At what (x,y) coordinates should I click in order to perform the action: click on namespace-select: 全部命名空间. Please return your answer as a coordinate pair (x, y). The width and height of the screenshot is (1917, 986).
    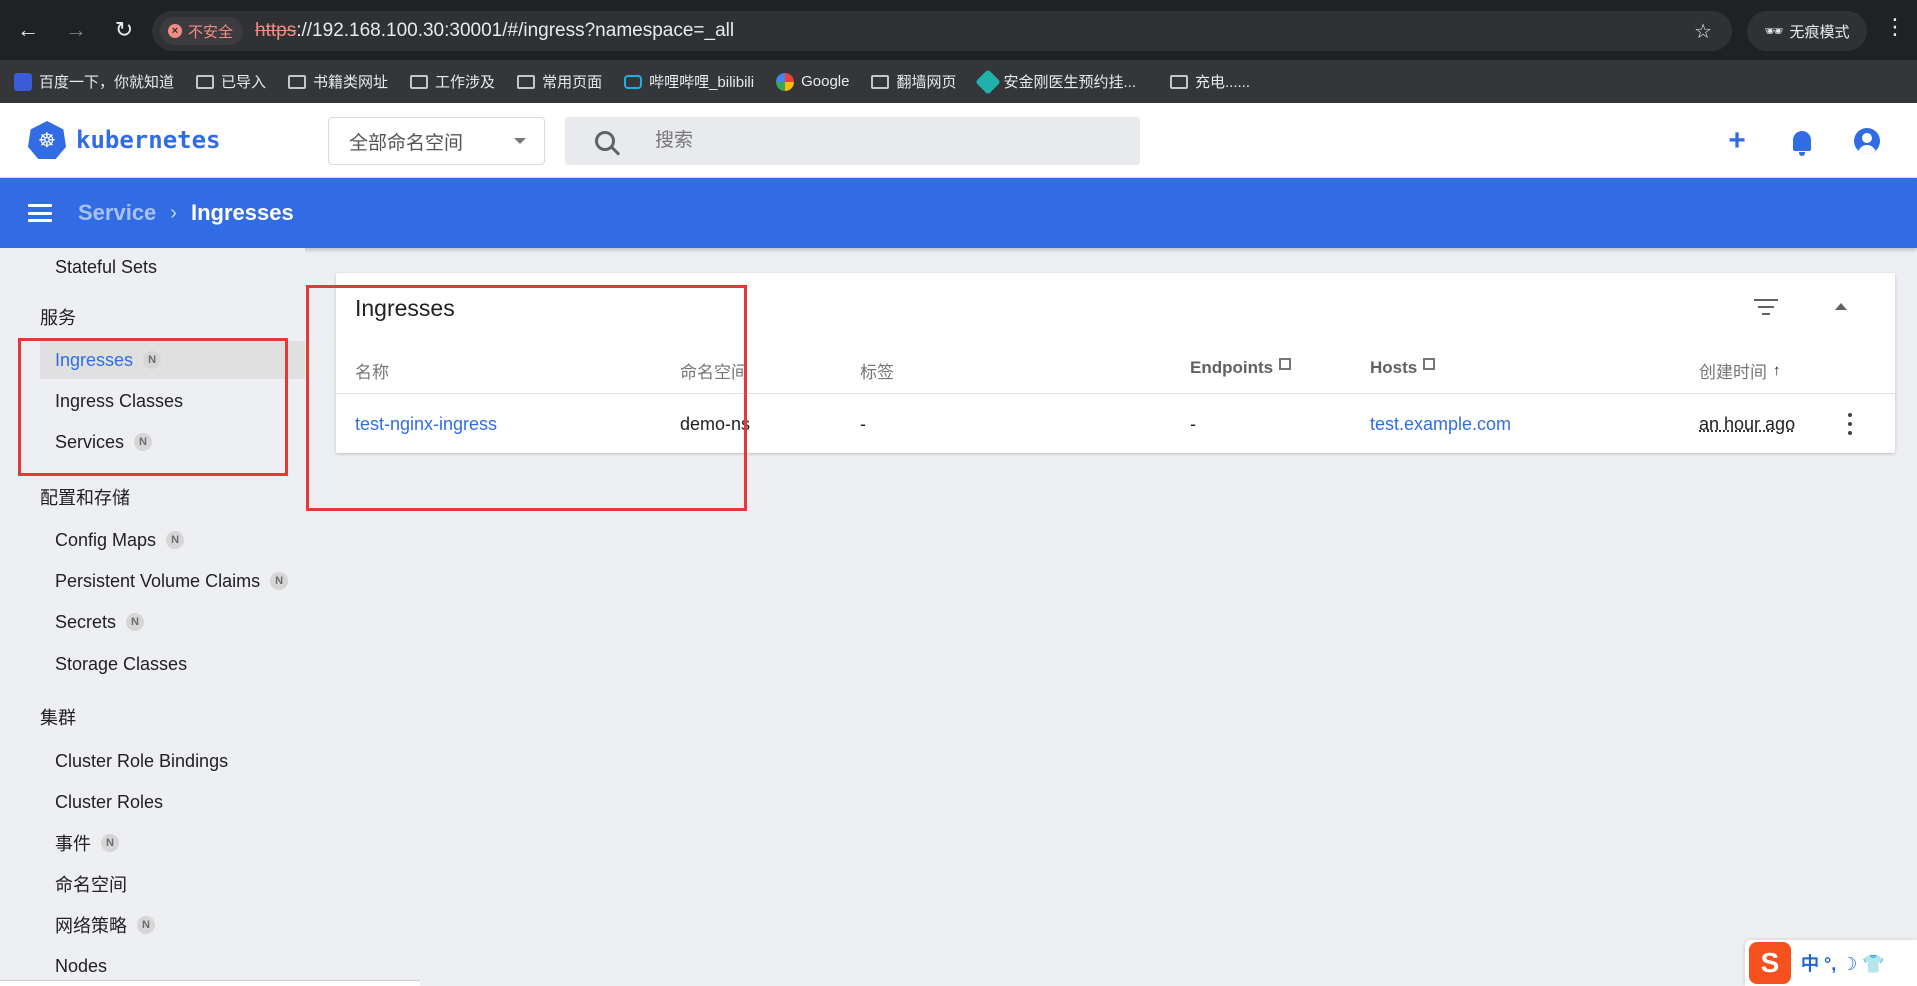
    Looking at the image, I should click on (436, 141).